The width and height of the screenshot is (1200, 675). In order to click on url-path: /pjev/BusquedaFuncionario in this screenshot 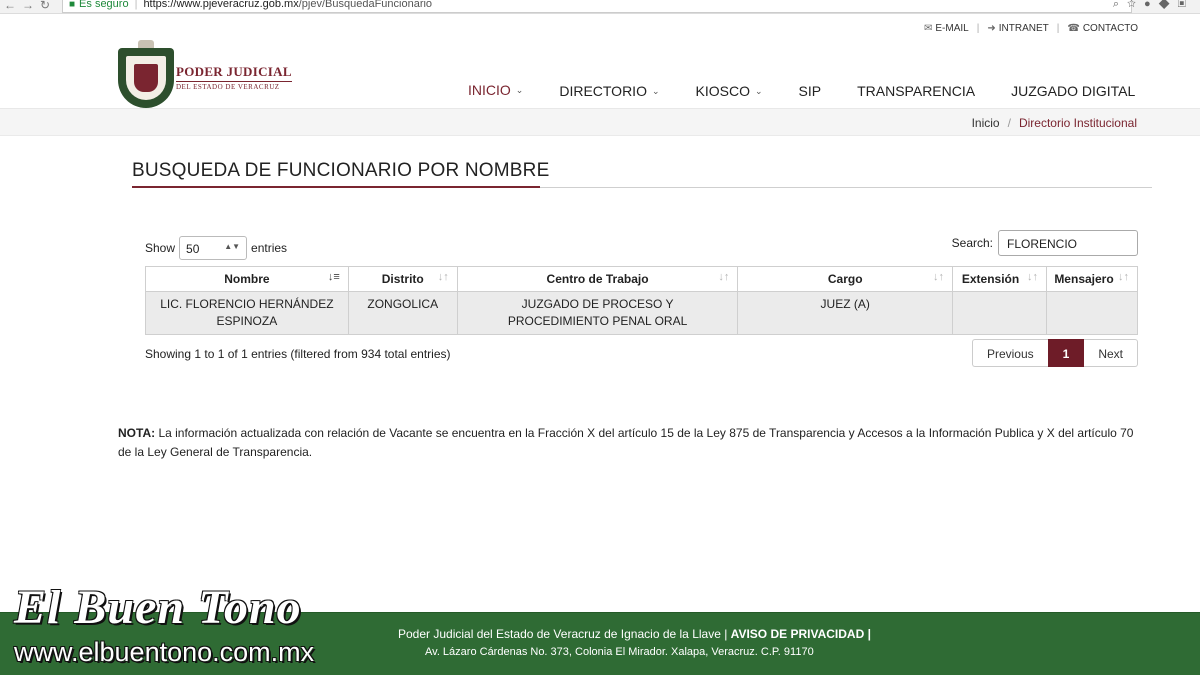, I will do `click(365, 5)`.